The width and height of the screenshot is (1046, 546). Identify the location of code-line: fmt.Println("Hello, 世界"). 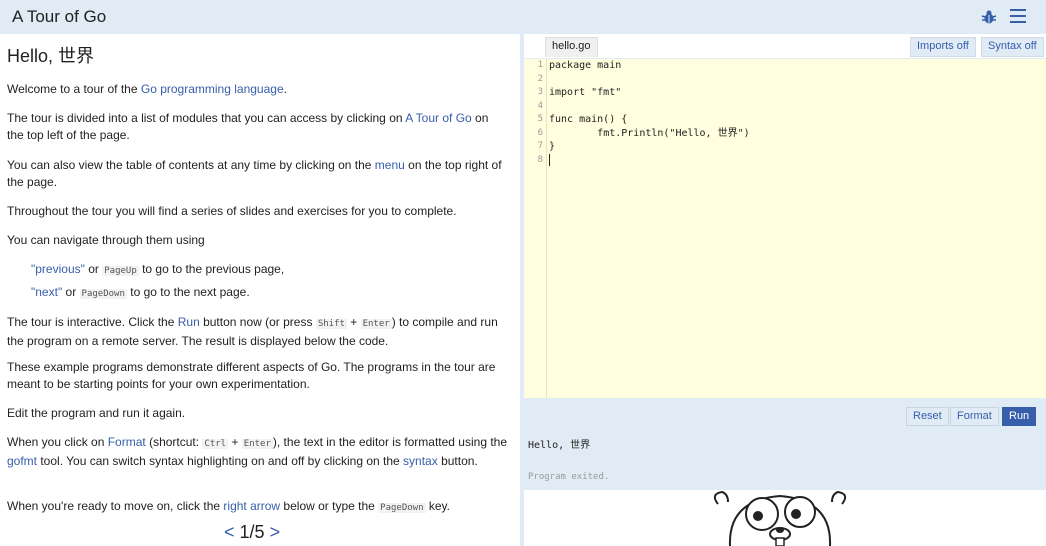
(797, 134).